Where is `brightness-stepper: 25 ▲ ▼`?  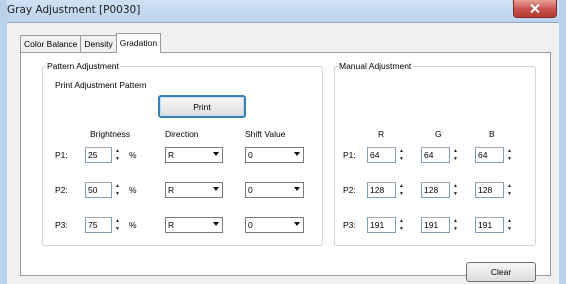
brightness-stepper: 25 ▲ ▼ is located at coordinates (104, 155).